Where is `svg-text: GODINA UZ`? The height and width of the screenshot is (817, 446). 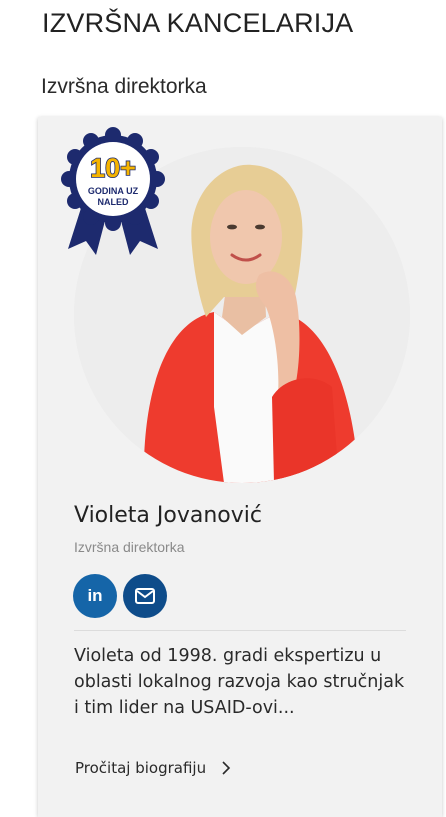
svg-text: GODINA UZ is located at coordinates (113, 191).